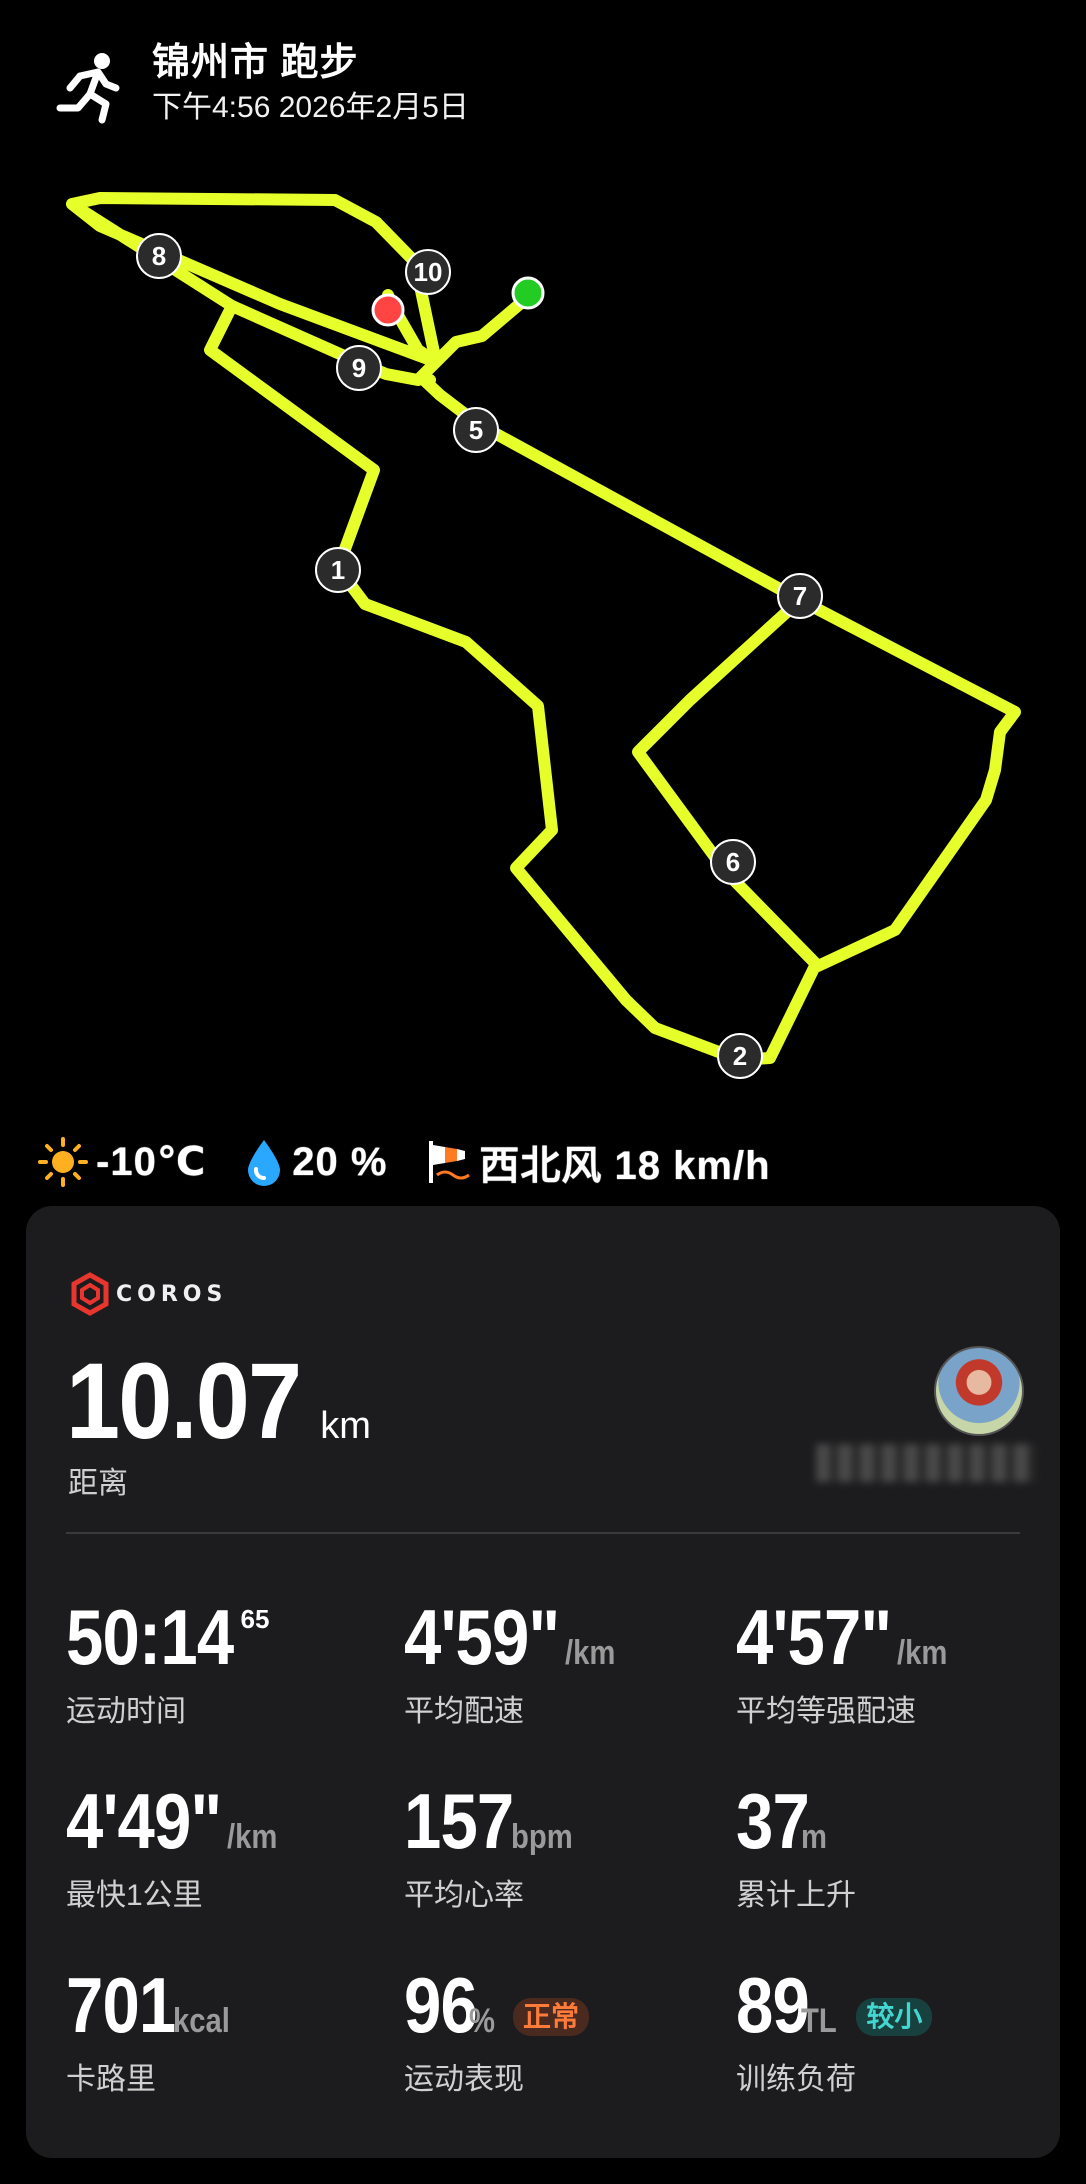  Describe the element at coordinates (340, 1161) in the screenshot. I see `humidity-text: 20 %` at that location.